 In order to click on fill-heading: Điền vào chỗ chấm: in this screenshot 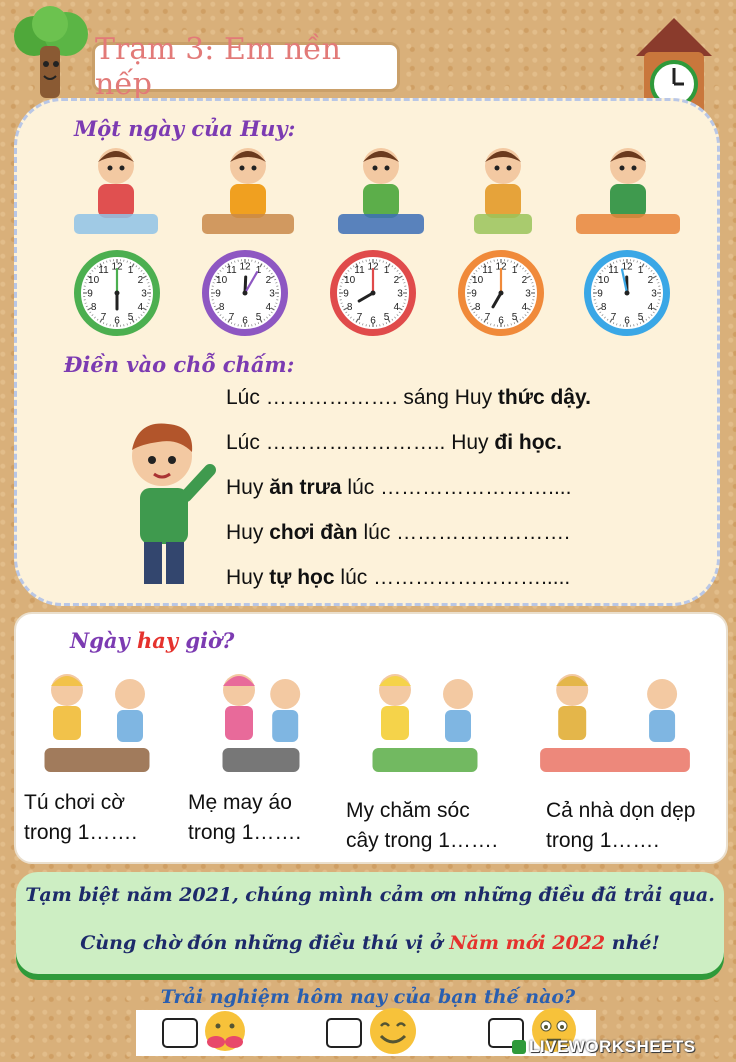, I will do `click(179, 364)`.